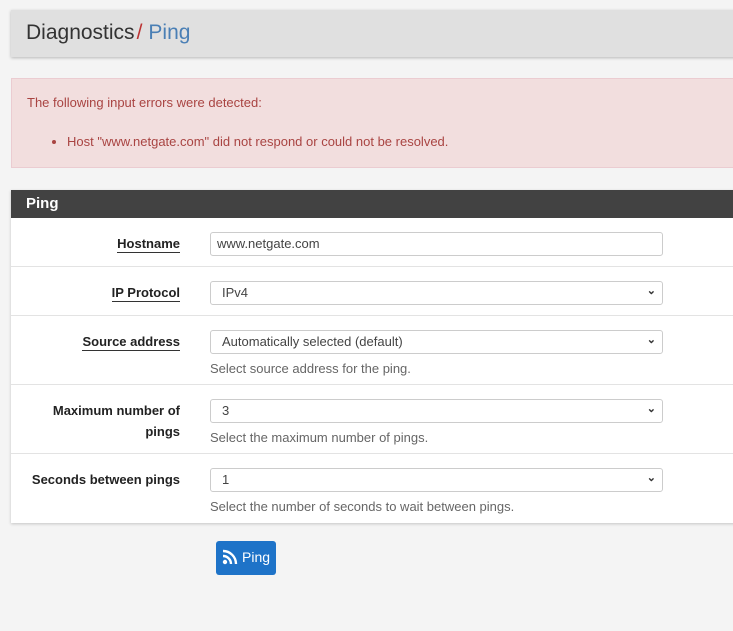  I want to click on breadcrumb-parent: Diagnostics, so click(80, 32).